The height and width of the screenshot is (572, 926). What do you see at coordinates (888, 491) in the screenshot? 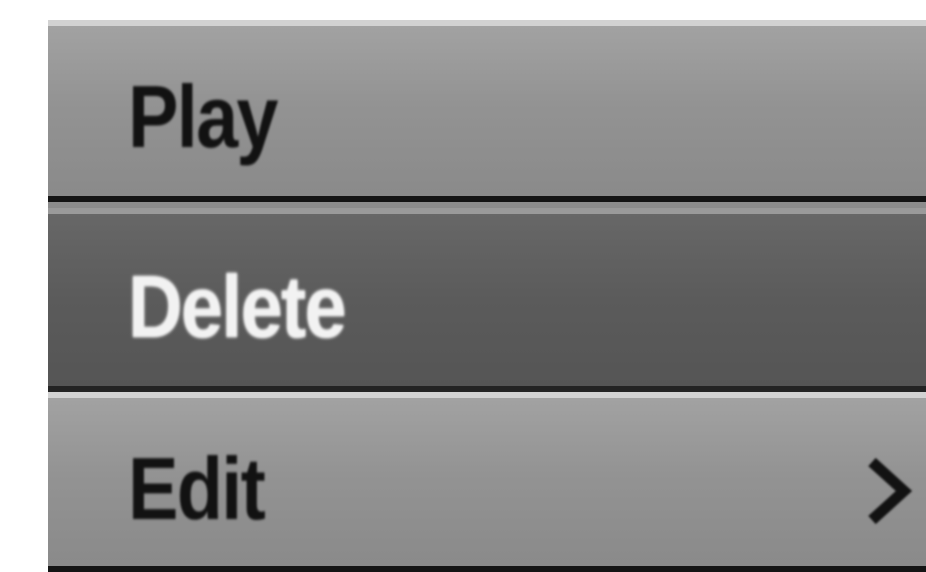
I see `chevron-right-icon` at bounding box center [888, 491].